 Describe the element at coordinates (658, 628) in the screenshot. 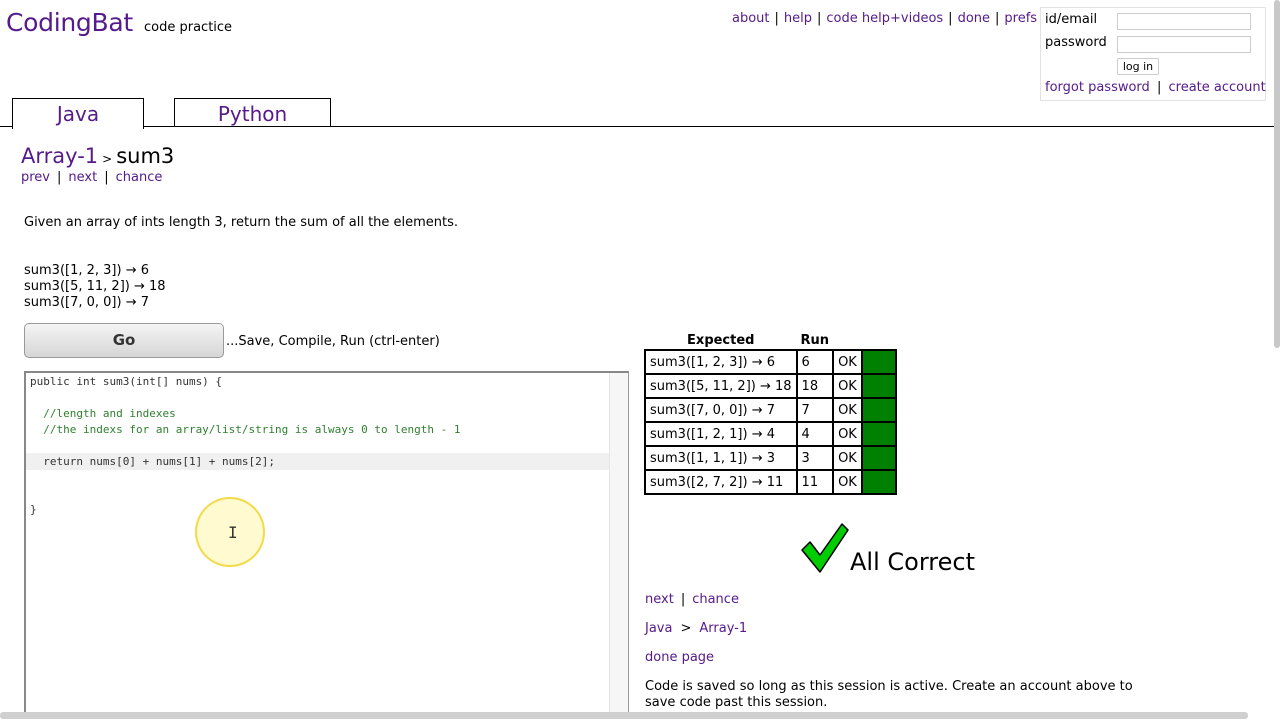

I see `breadcrumb-java: Java` at that location.